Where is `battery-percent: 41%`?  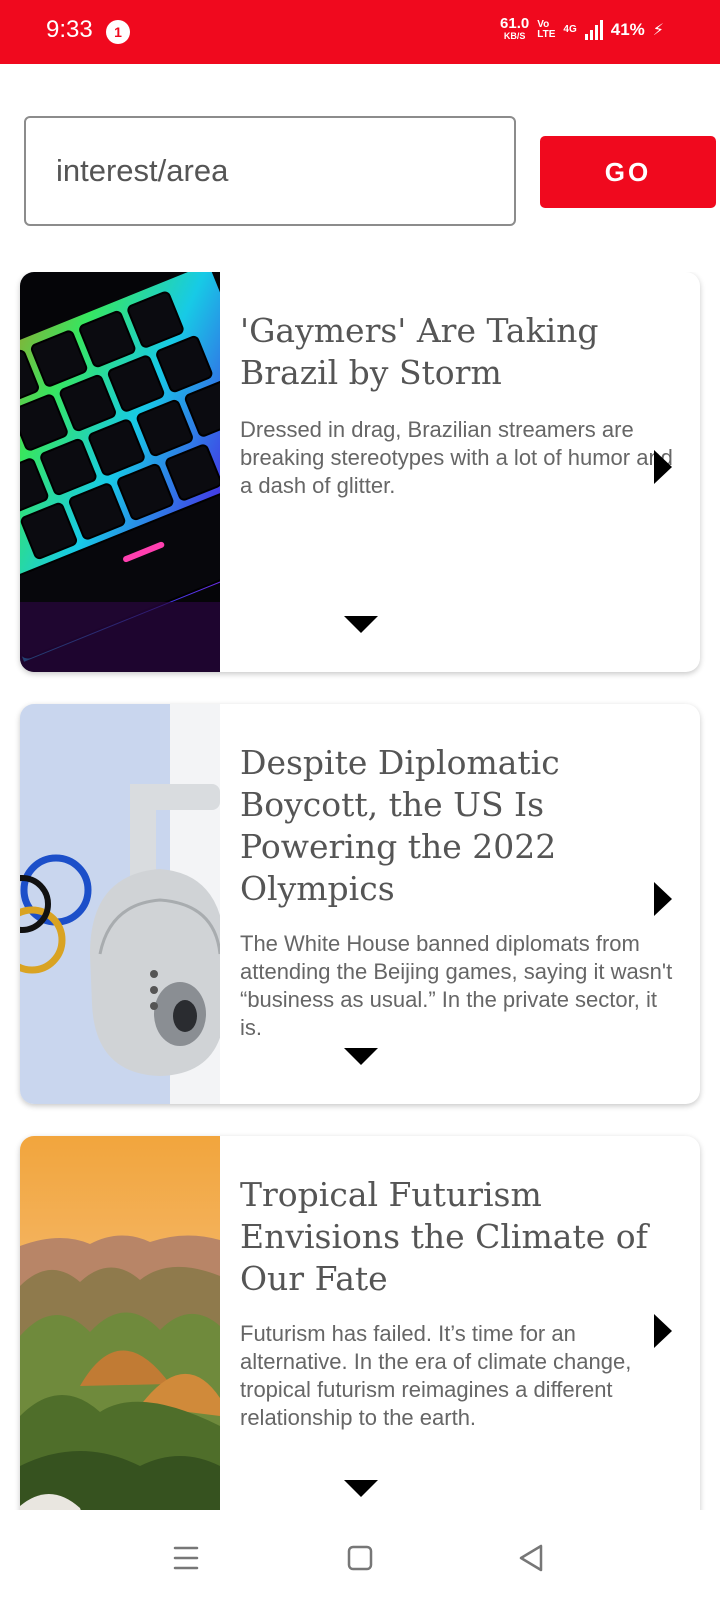
battery-percent: 41% is located at coordinates (627, 29).